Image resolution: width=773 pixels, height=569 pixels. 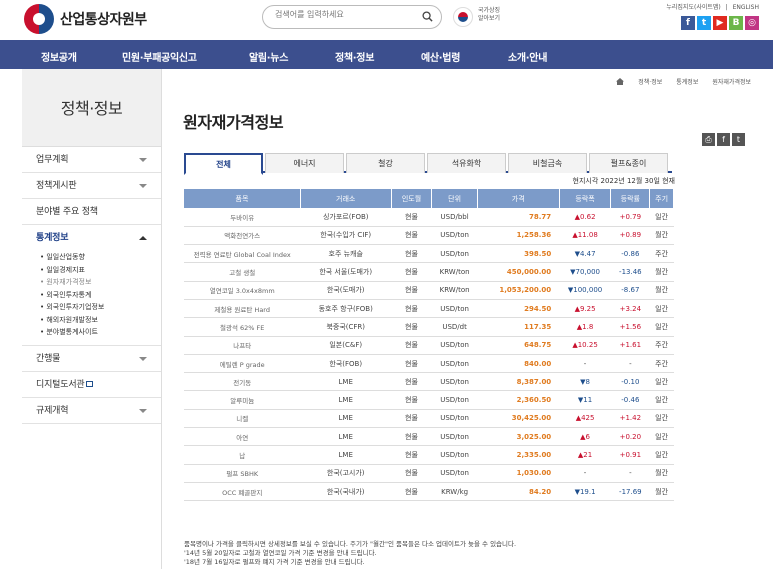 What do you see at coordinates (518, 364) in the screenshot?
I see `price-cell: 840.00` at bounding box center [518, 364].